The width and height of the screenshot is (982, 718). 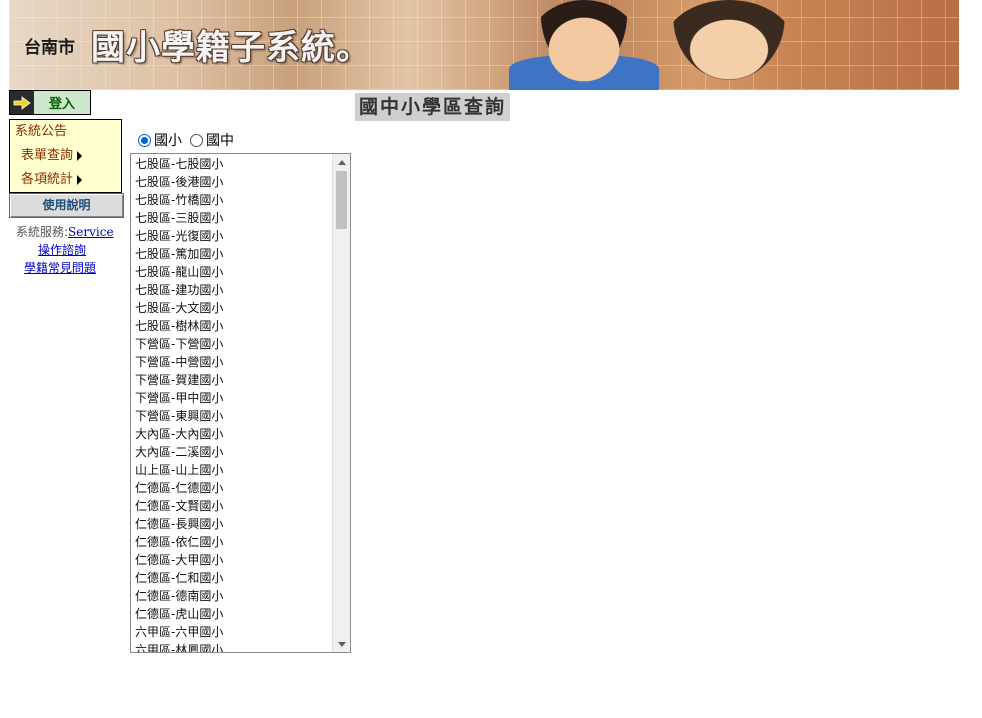 What do you see at coordinates (232, 290) in the screenshot?
I see `list-item: 七股區-建功國小` at bounding box center [232, 290].